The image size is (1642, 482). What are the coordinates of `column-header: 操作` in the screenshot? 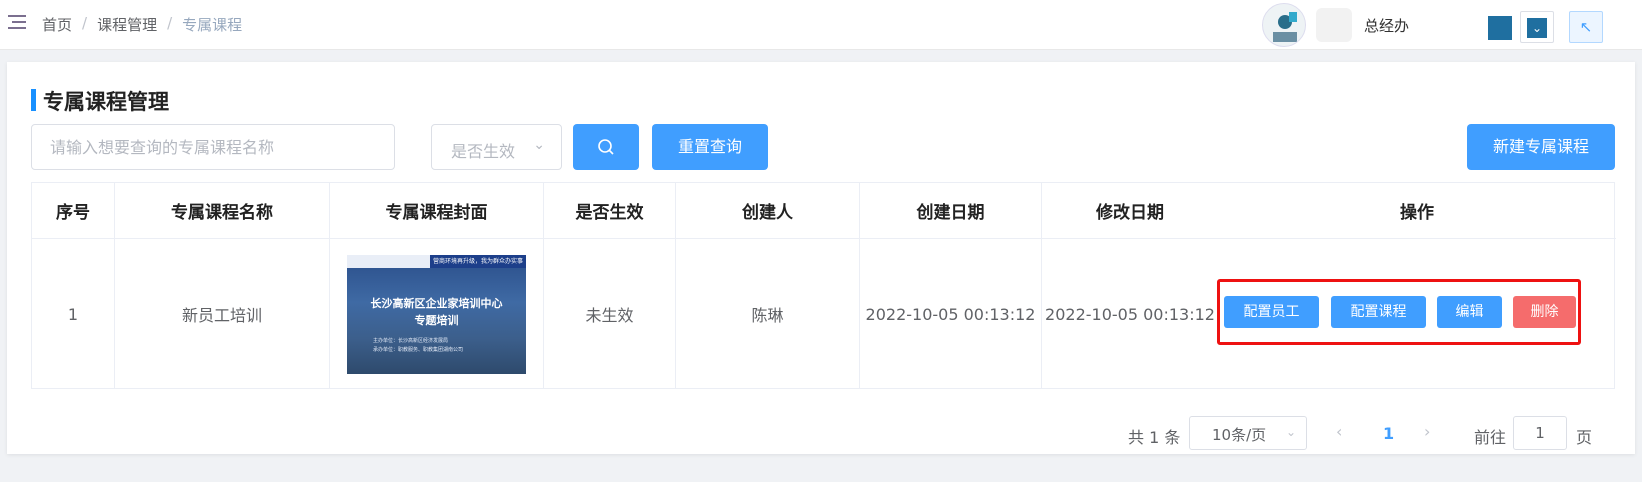 It's located at (1417, 211).